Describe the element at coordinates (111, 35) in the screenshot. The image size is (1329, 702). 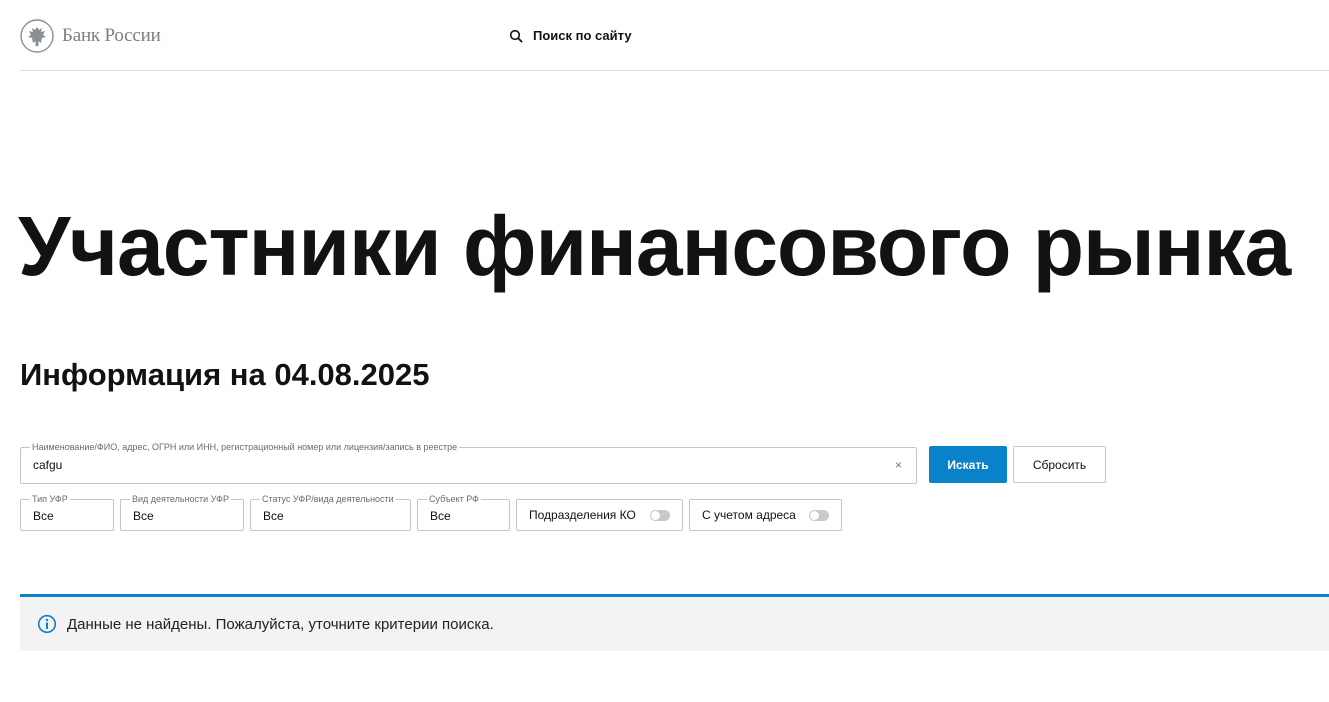
I see `logo-text: Банк России` at that location.